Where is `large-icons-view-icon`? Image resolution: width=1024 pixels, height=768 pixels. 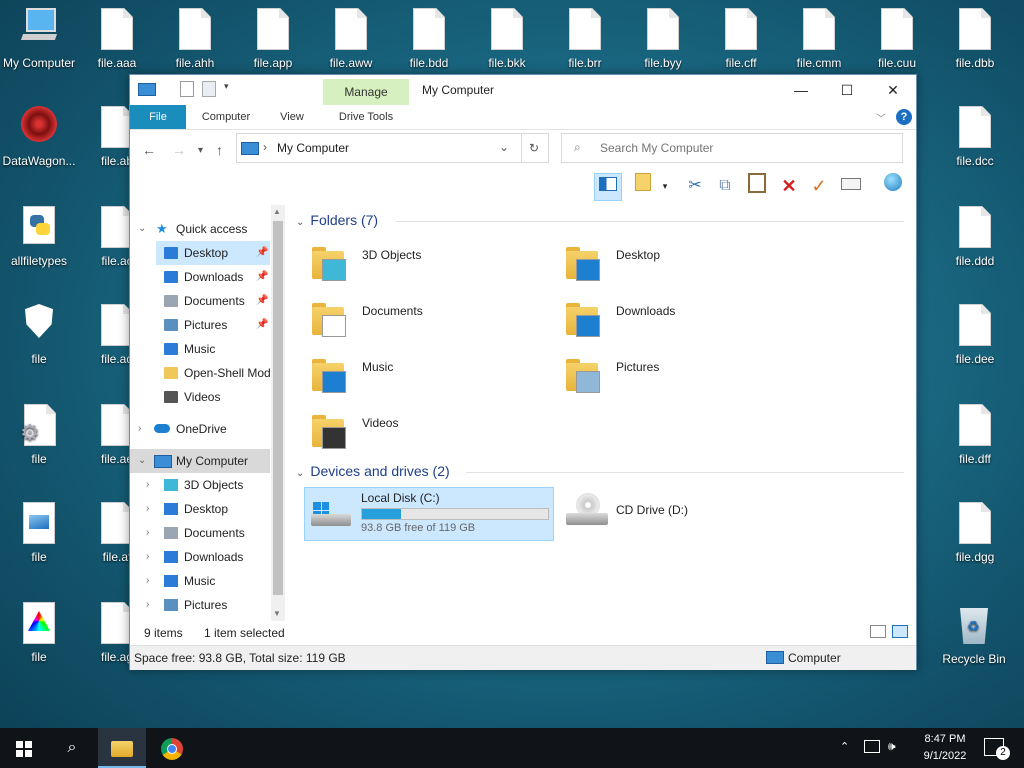 large-icons-view-icon is located at coordinates (900, 631).